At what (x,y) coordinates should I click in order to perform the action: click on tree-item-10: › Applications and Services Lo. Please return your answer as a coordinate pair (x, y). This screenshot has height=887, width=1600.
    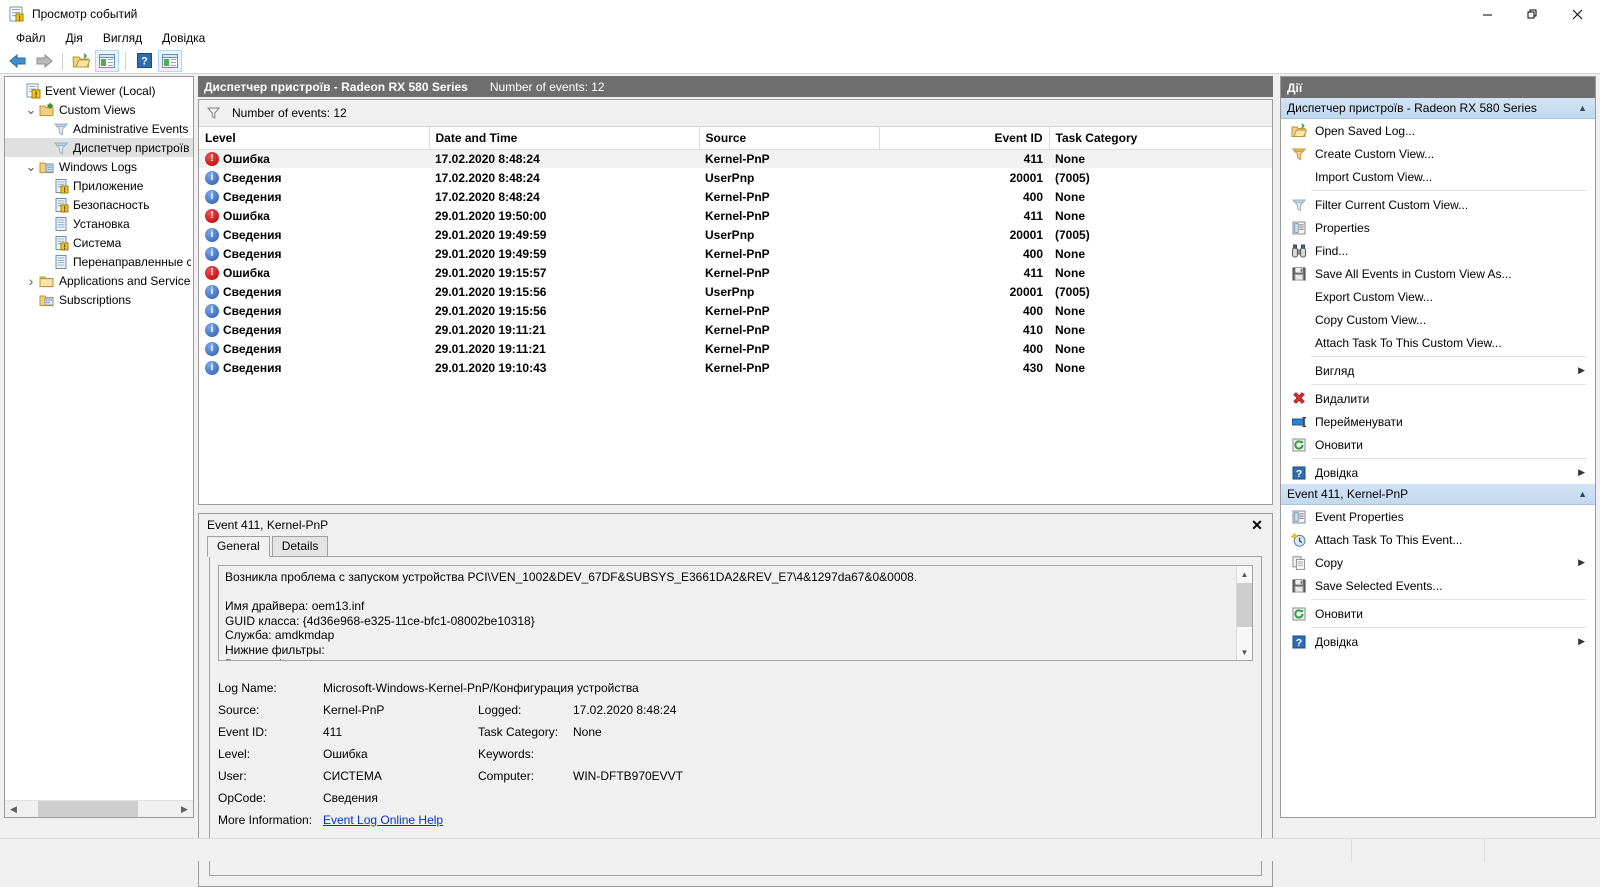
    Looking at the image, I should click on (99, 280).